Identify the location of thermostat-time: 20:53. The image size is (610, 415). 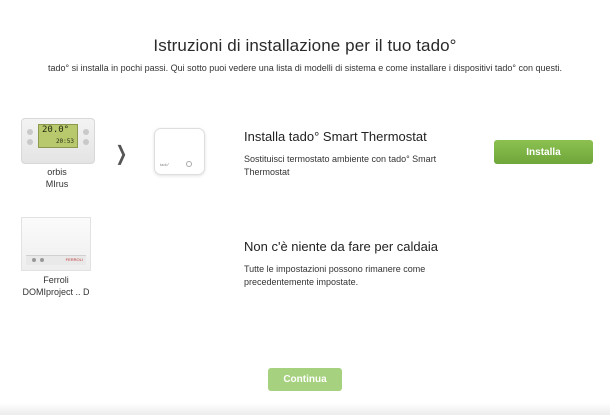
(64, 141).